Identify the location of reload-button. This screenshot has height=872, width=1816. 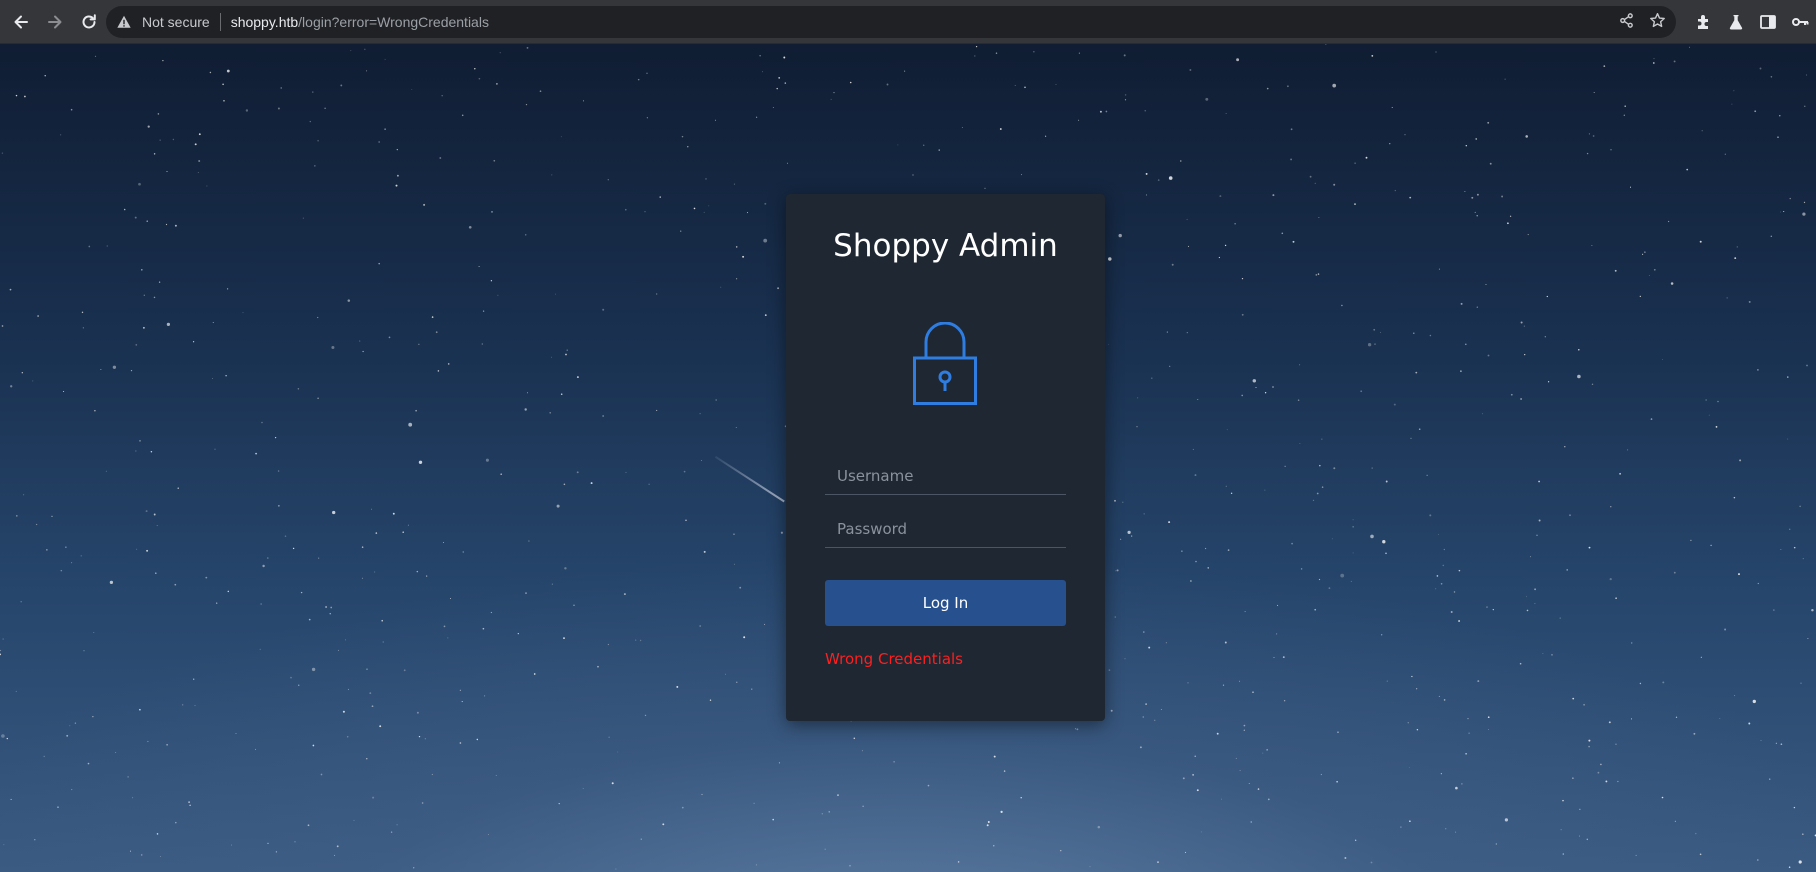
(89, 22).